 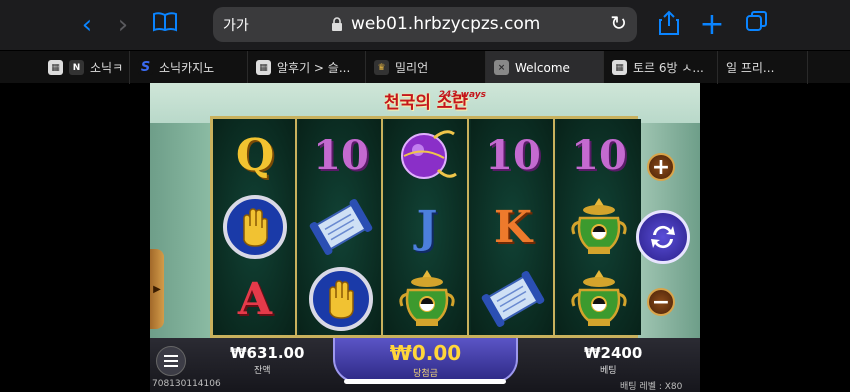 I want to click on tab-1: ▦ N 소닉ㅋ, so click(x=85, y=67).